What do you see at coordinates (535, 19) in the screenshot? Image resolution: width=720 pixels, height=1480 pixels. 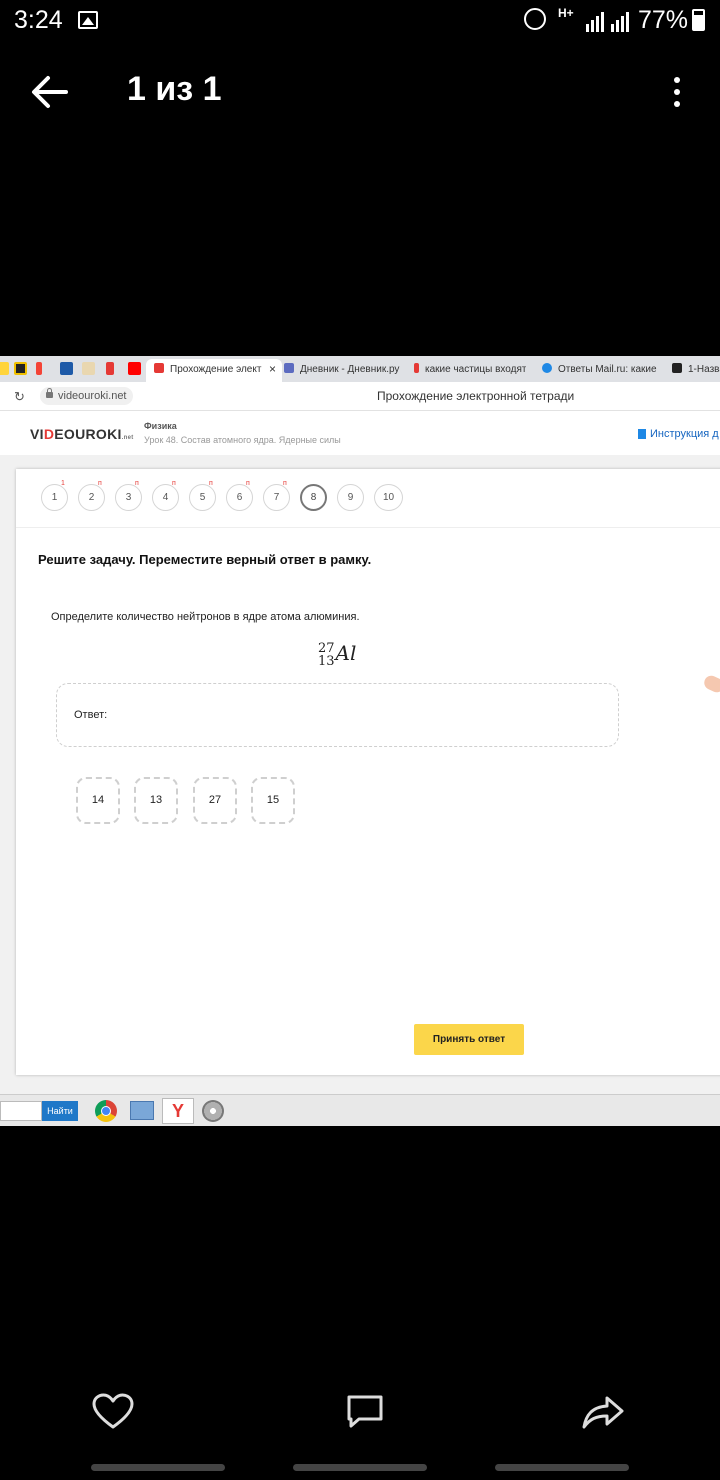 I see `alarm-icon` at bounding box center [535, 19].